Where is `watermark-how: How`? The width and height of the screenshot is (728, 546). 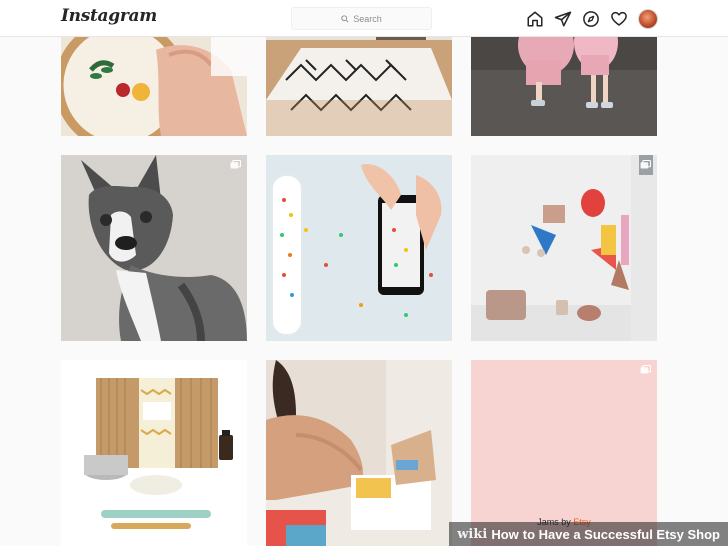
watermark-how: How is located at coordinates (505, 534).